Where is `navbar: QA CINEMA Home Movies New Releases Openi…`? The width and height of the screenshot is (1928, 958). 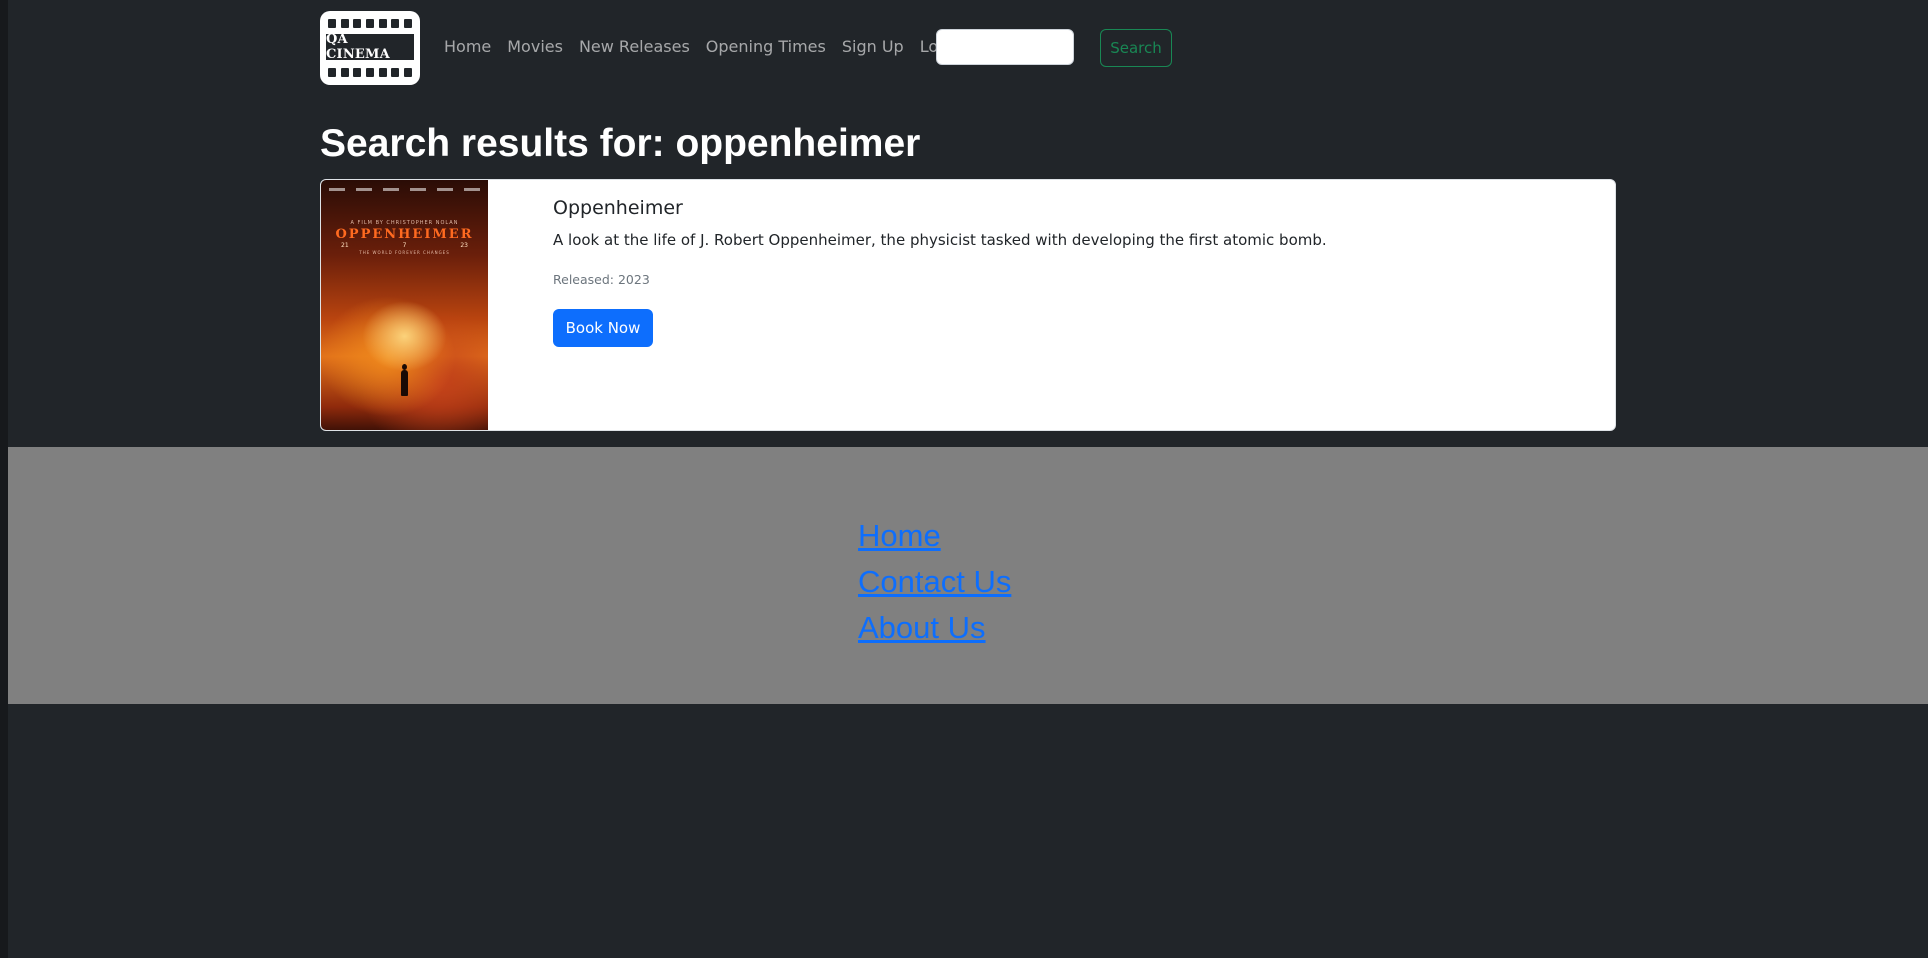 navbar: QA CINEMA Home Movies New Releases Openi… is located at coordinates (770, 49).